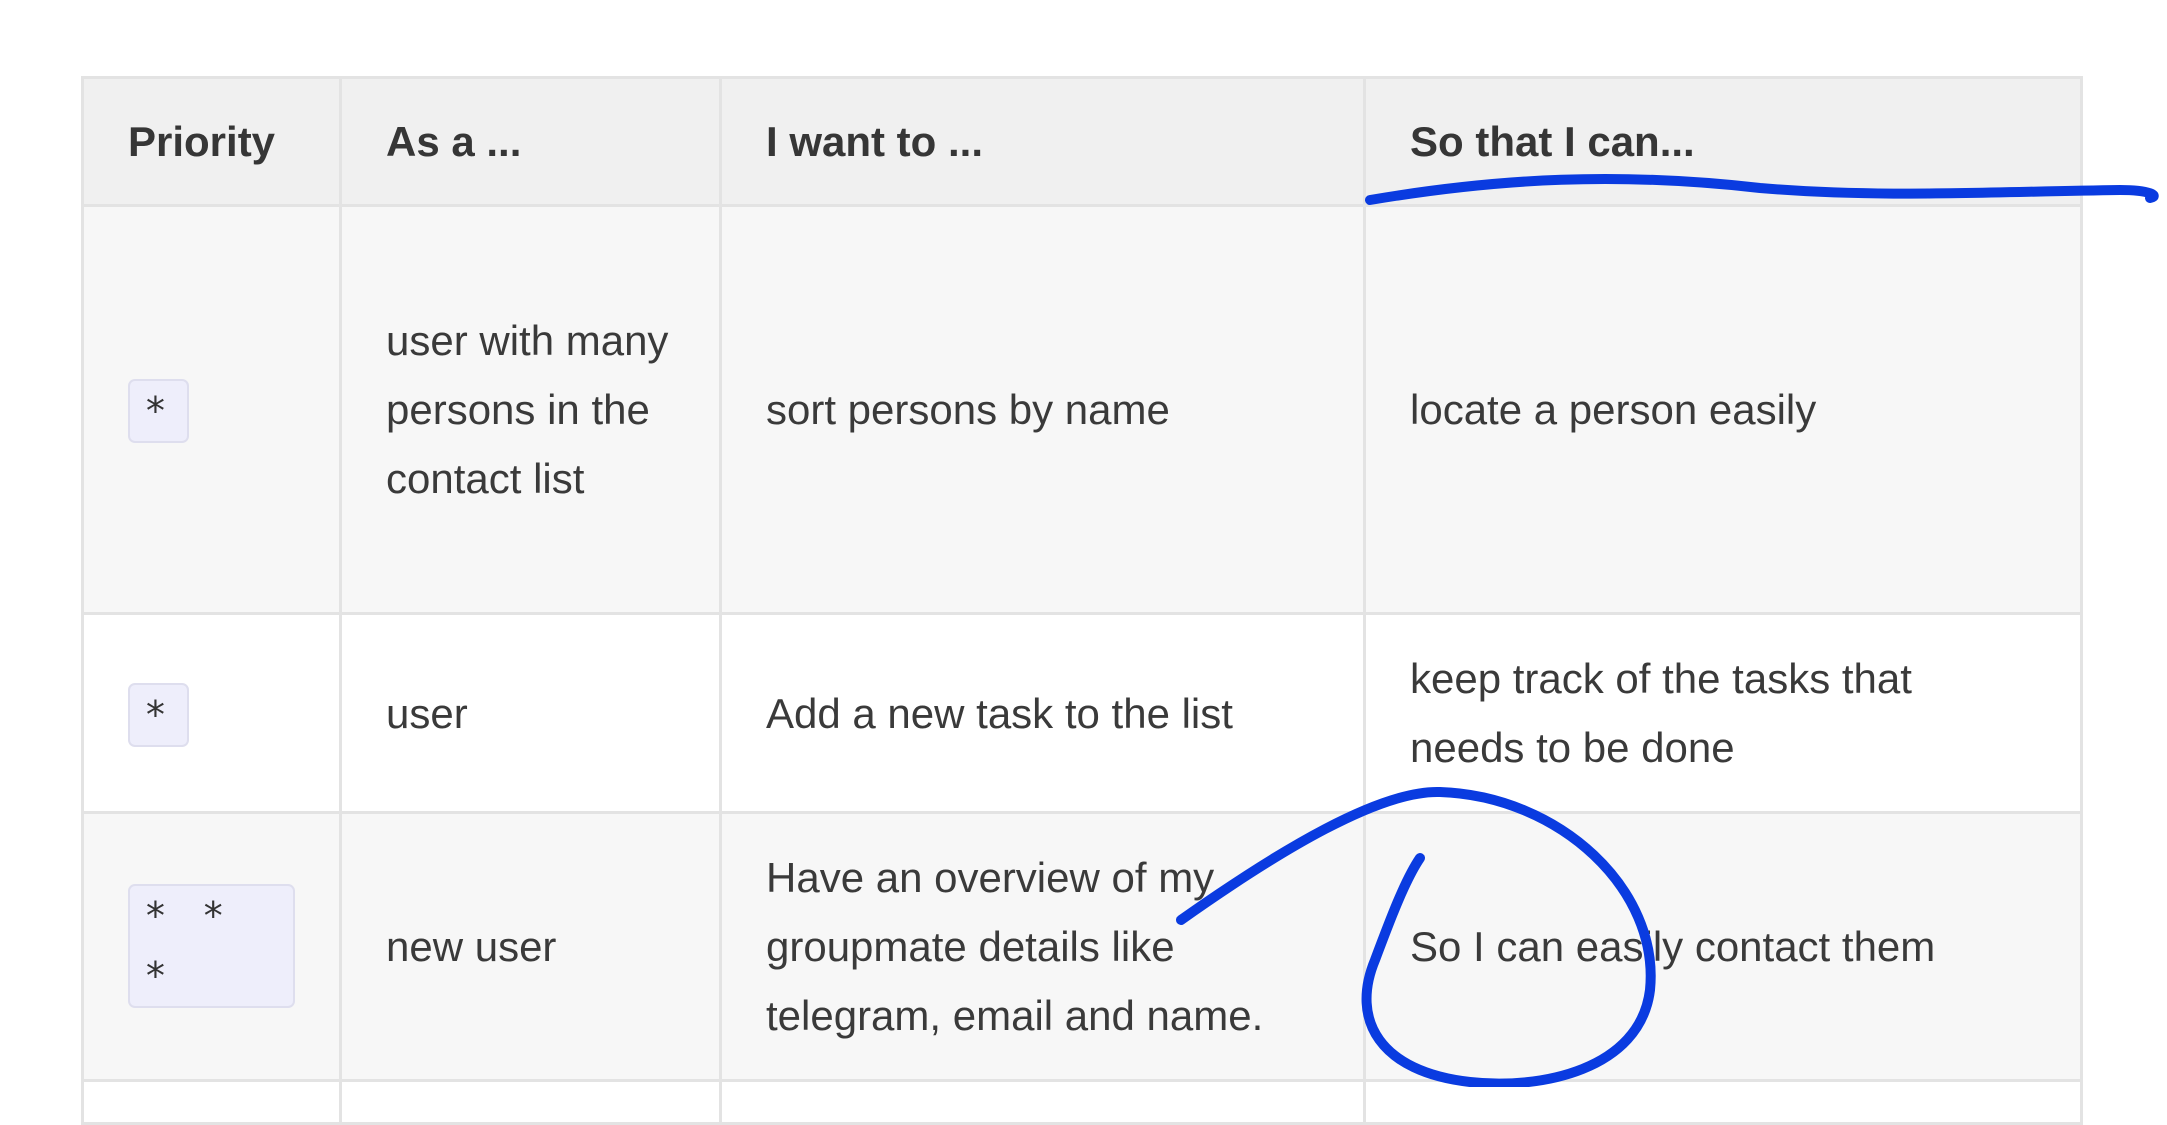 The width and height of the screenshot is (2167, 1125). I want to click on priority-cell: * * *, so click(211, 946).